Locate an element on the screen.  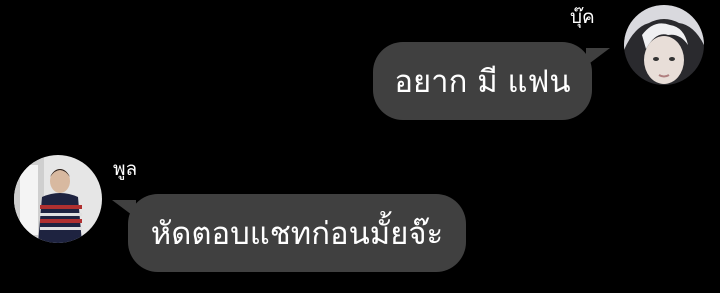
message-bubble-left: หัดตอบแชทก่อนมั้ยจ๊ะ is located at coordinates (297, 233).